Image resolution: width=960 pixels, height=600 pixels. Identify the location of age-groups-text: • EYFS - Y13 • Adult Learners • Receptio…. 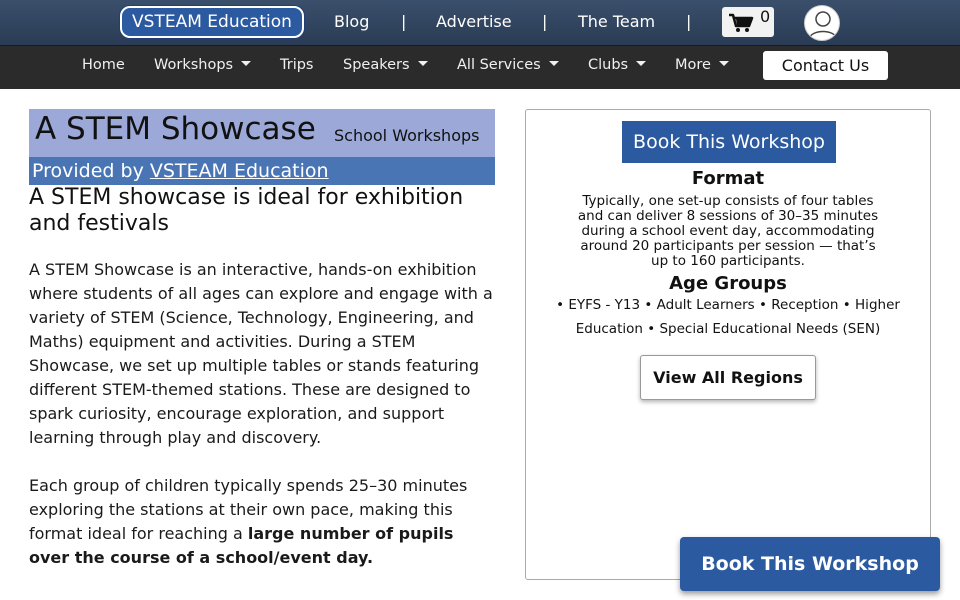
(728, 317).